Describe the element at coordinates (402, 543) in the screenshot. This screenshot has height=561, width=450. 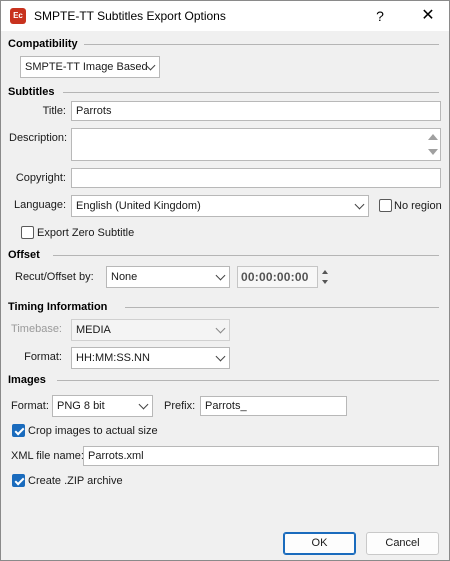
I see `cancel-button: Cancel` at that location.